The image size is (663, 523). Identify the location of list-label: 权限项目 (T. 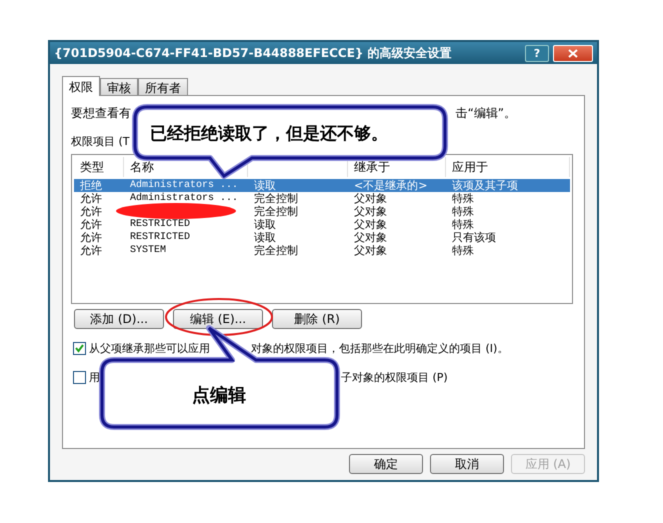
(100, 142).